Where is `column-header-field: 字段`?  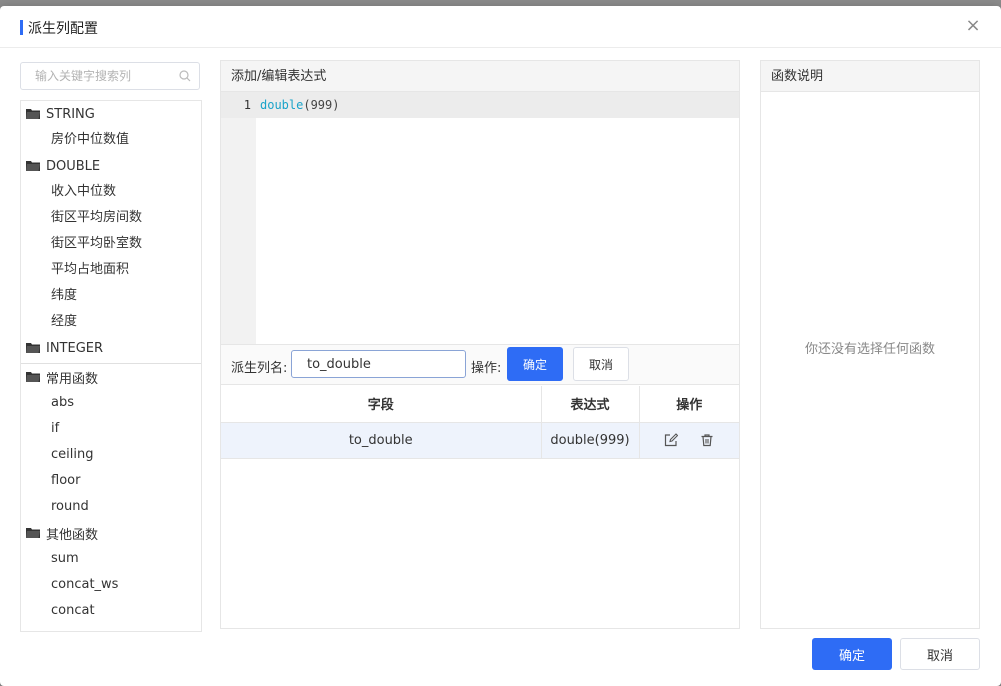
column-header-field: 字段 is located at coordinates (381, 404).